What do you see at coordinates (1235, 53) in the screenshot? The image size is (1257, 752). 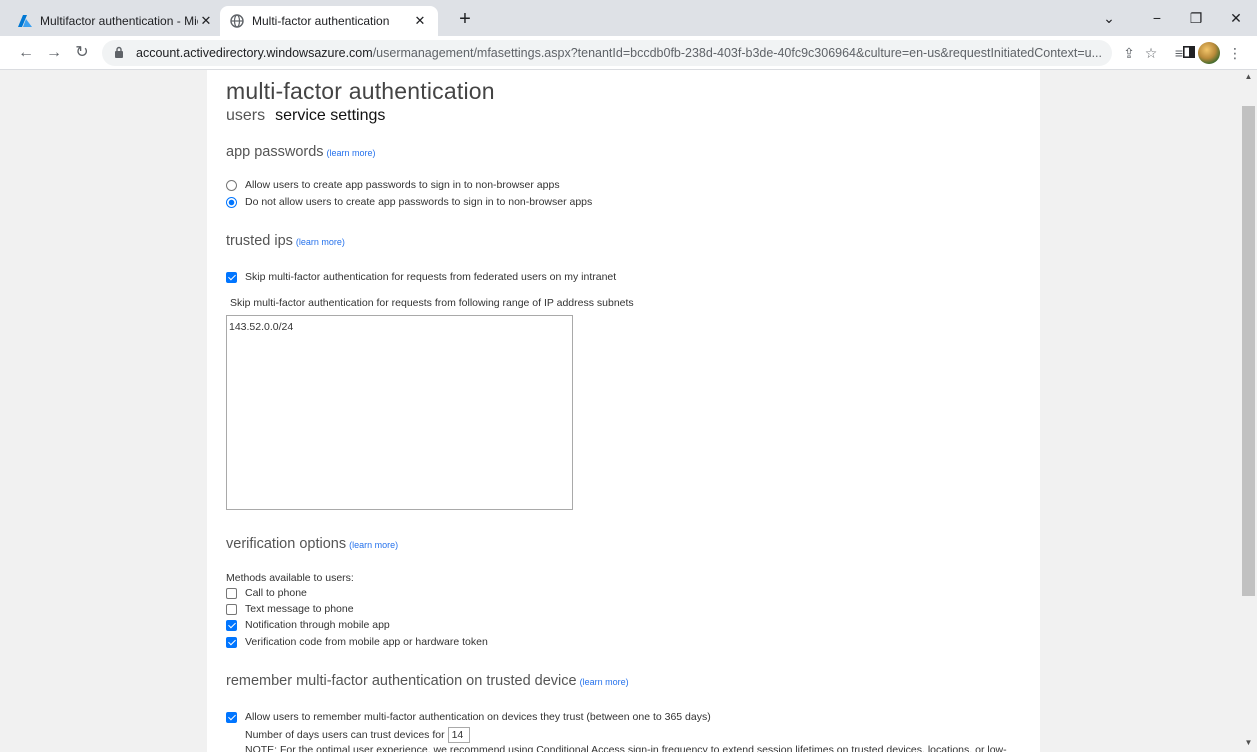 I see `menu-dots-icon: ⋮` at bounding box center [1235, 53].